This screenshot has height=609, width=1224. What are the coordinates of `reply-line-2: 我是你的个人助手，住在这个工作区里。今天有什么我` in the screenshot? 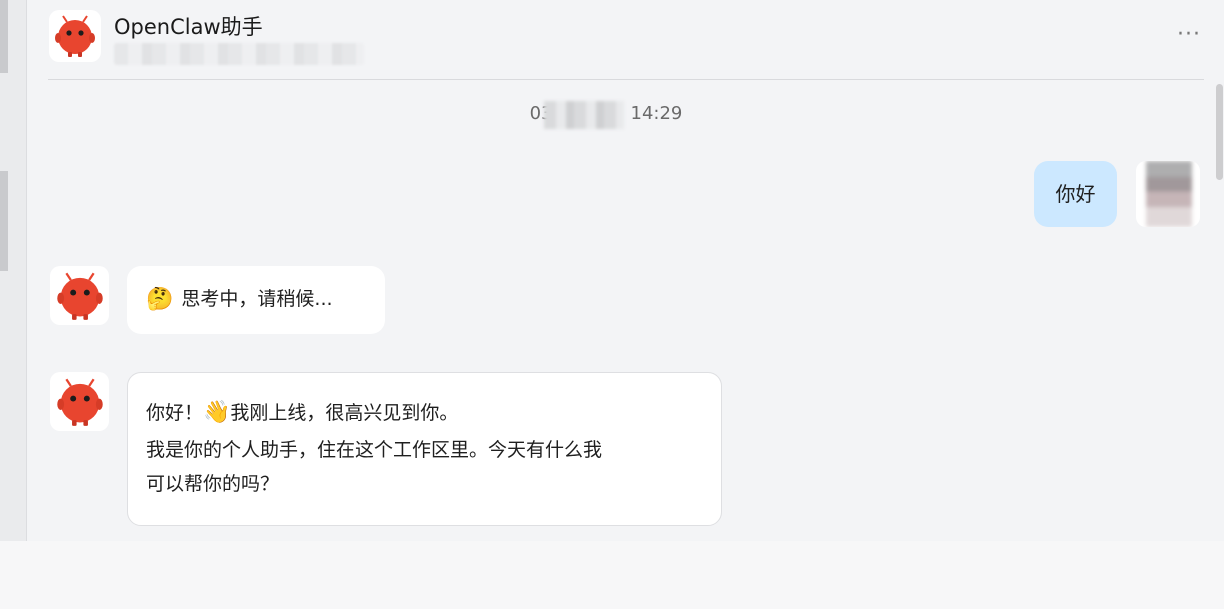 It's located at (374, 449).